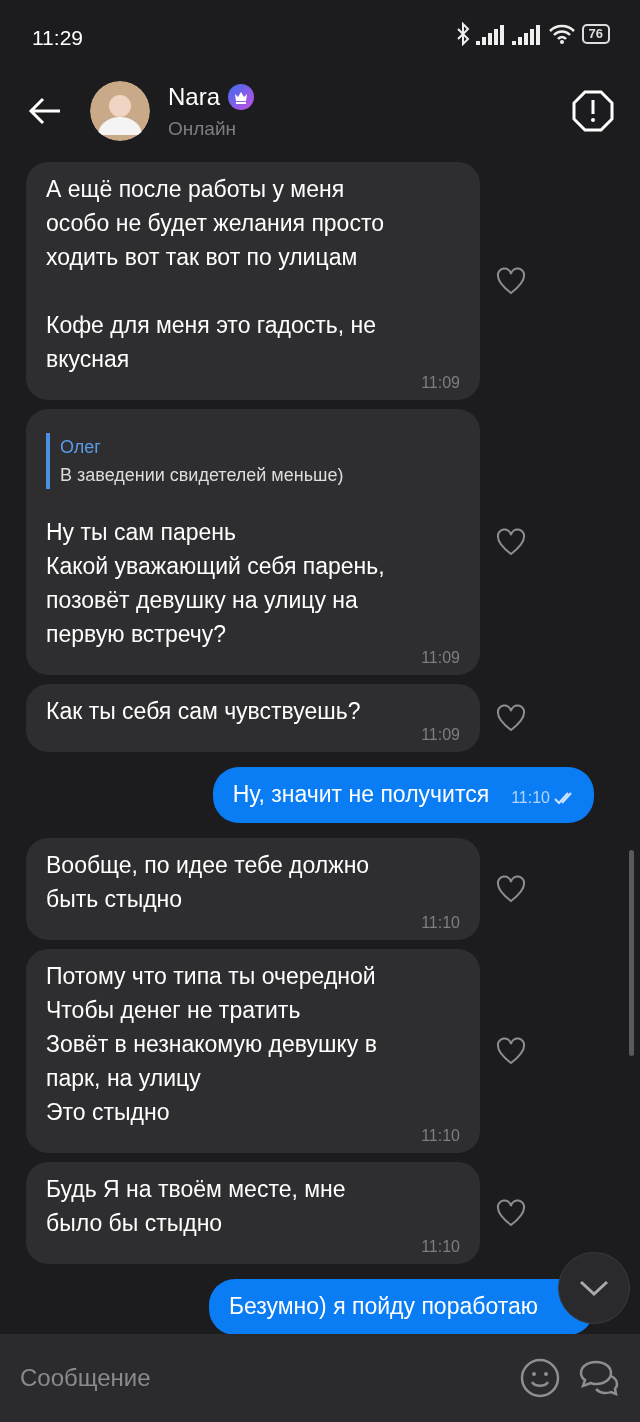 The height and width of the screenshot is (1422, 640). What do you see at coordinates (462, 34) in the screenshot?
I see `bluetooth-icon` at bounding box center [462, 34].